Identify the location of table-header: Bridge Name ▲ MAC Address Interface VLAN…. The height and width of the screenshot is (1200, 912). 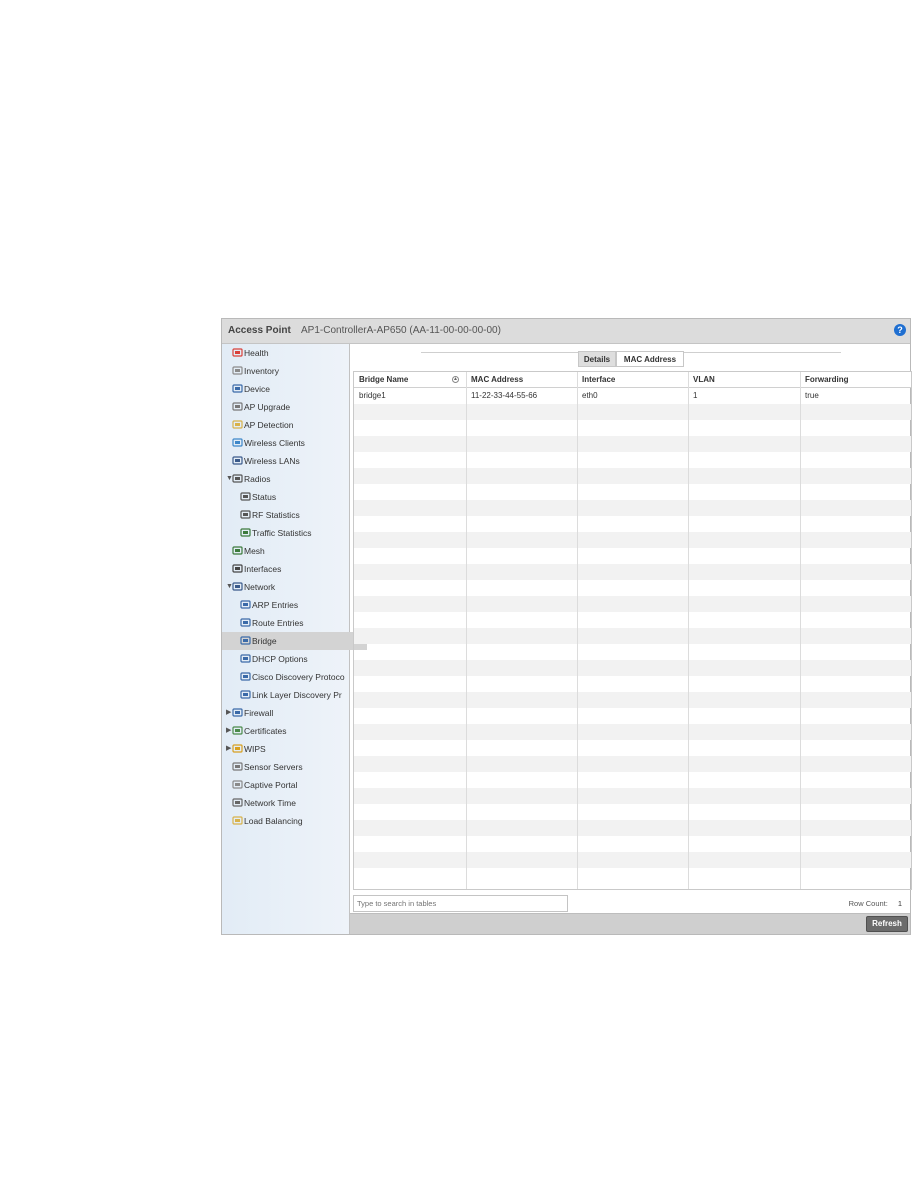
(632, 380).